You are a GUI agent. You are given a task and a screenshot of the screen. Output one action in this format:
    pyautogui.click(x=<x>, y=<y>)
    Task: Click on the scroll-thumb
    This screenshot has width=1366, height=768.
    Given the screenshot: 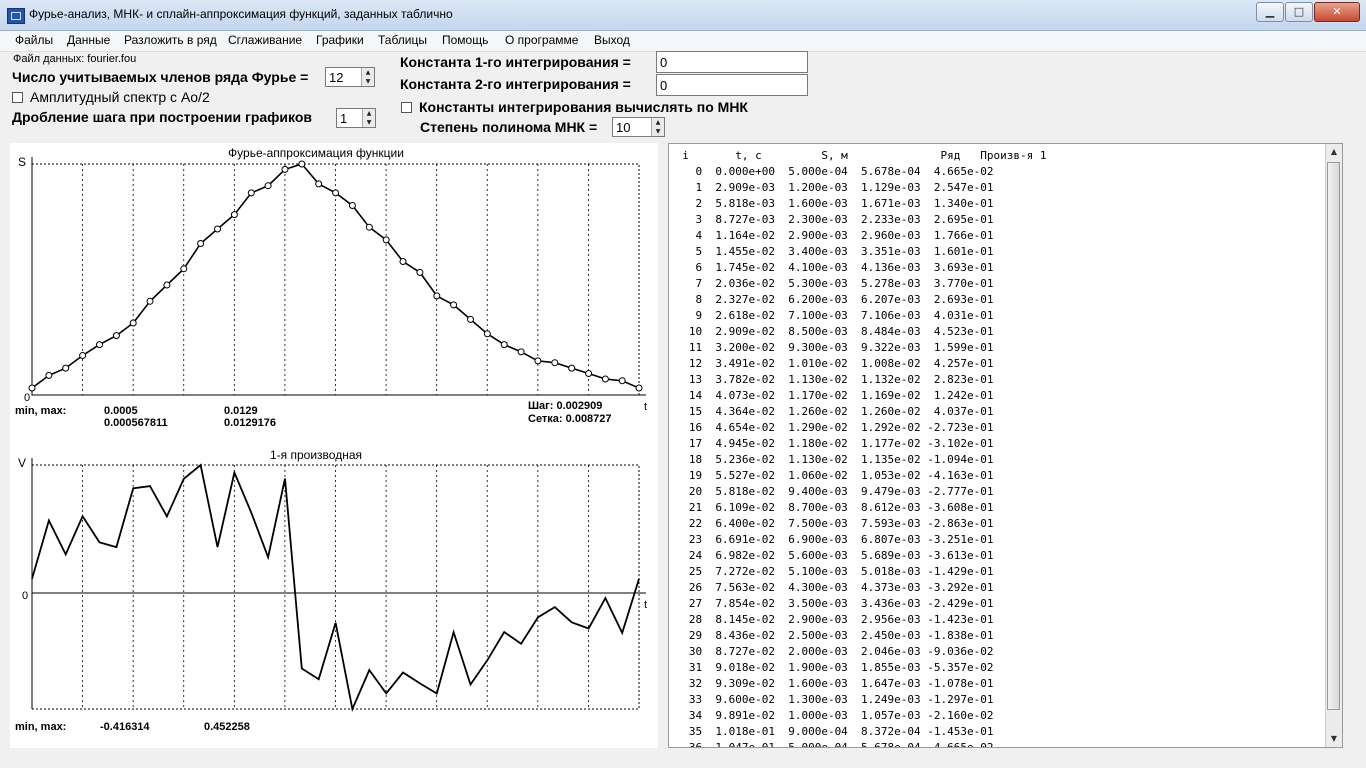 What is the action you would take?
    pyautogui.click(x=1333, y=436)
    